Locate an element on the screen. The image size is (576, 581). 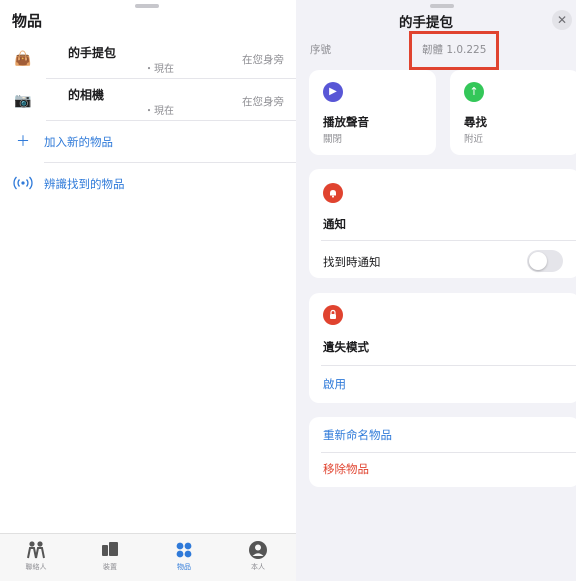
sheet-title: 的手提包 is located at coordinates (426, 23).